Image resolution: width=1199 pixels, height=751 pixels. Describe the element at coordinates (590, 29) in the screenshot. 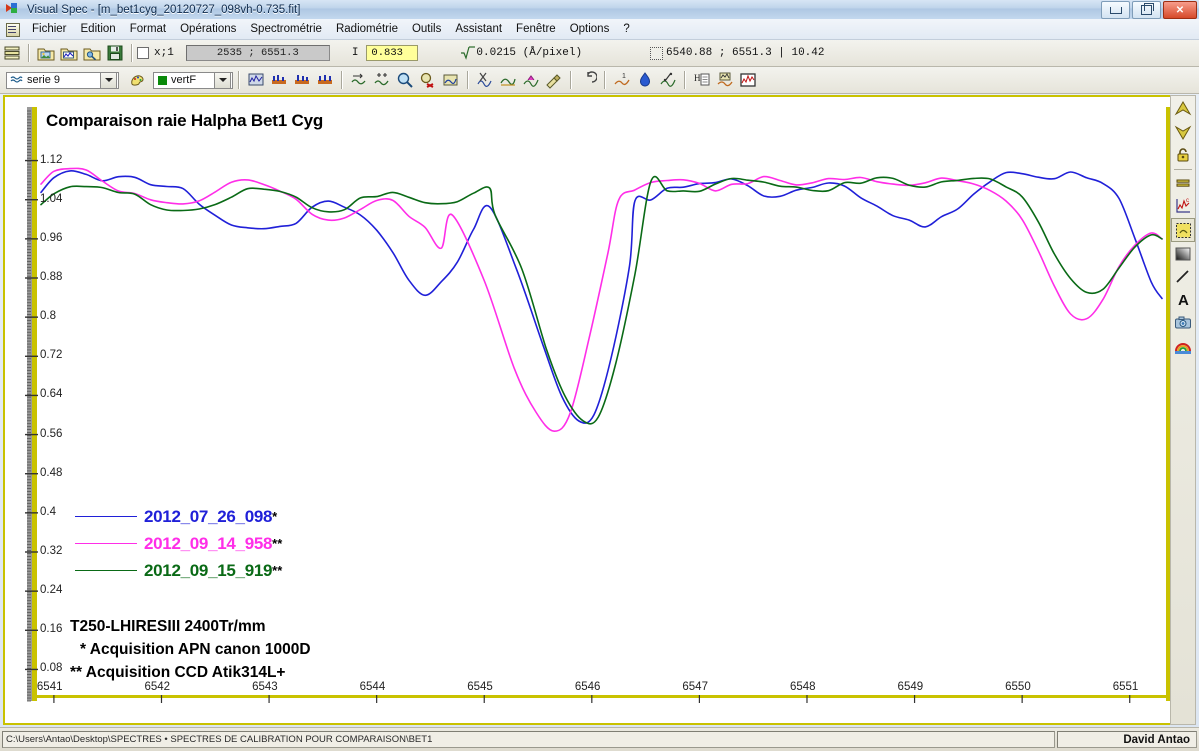

I see `menu-item-options: Options` at that location.